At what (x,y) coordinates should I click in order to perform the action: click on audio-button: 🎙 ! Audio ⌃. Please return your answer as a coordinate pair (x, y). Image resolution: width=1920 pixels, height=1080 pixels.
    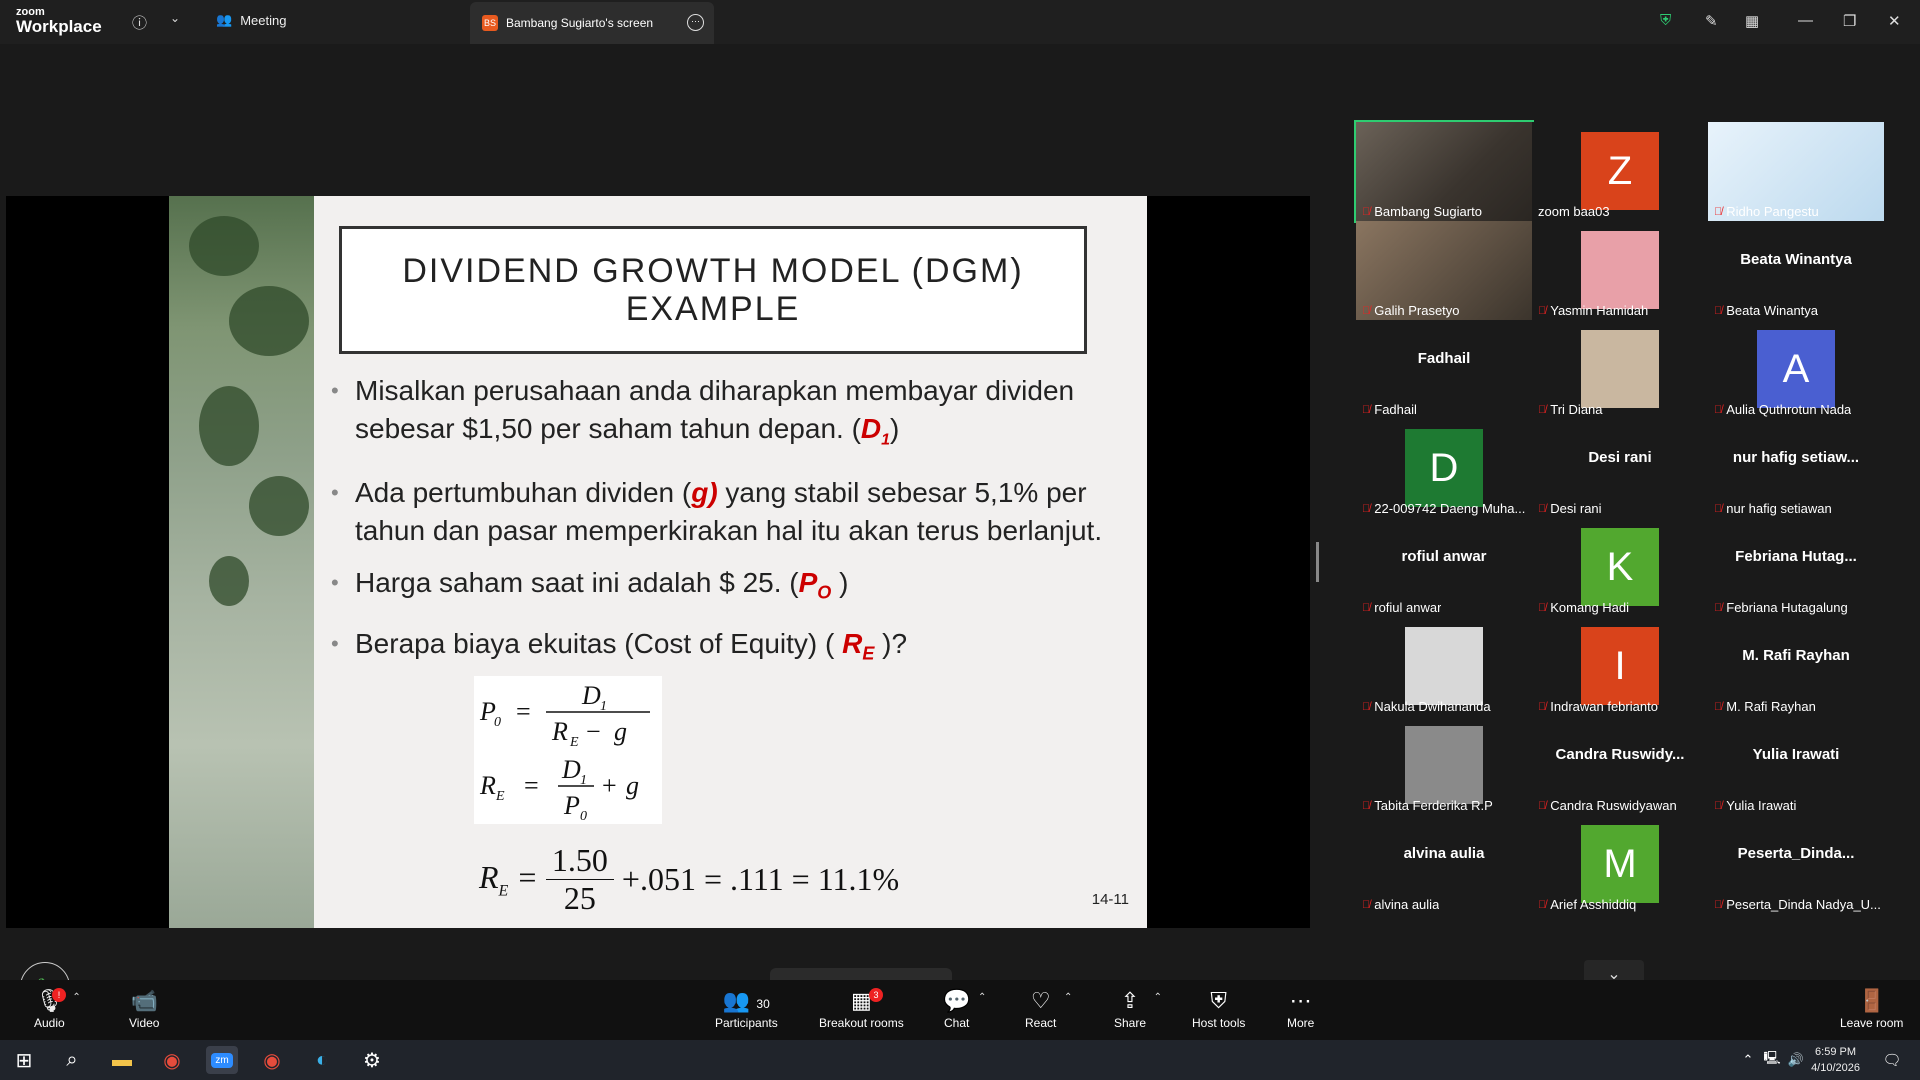
    Looking at the image, I should click on (57, 1009).